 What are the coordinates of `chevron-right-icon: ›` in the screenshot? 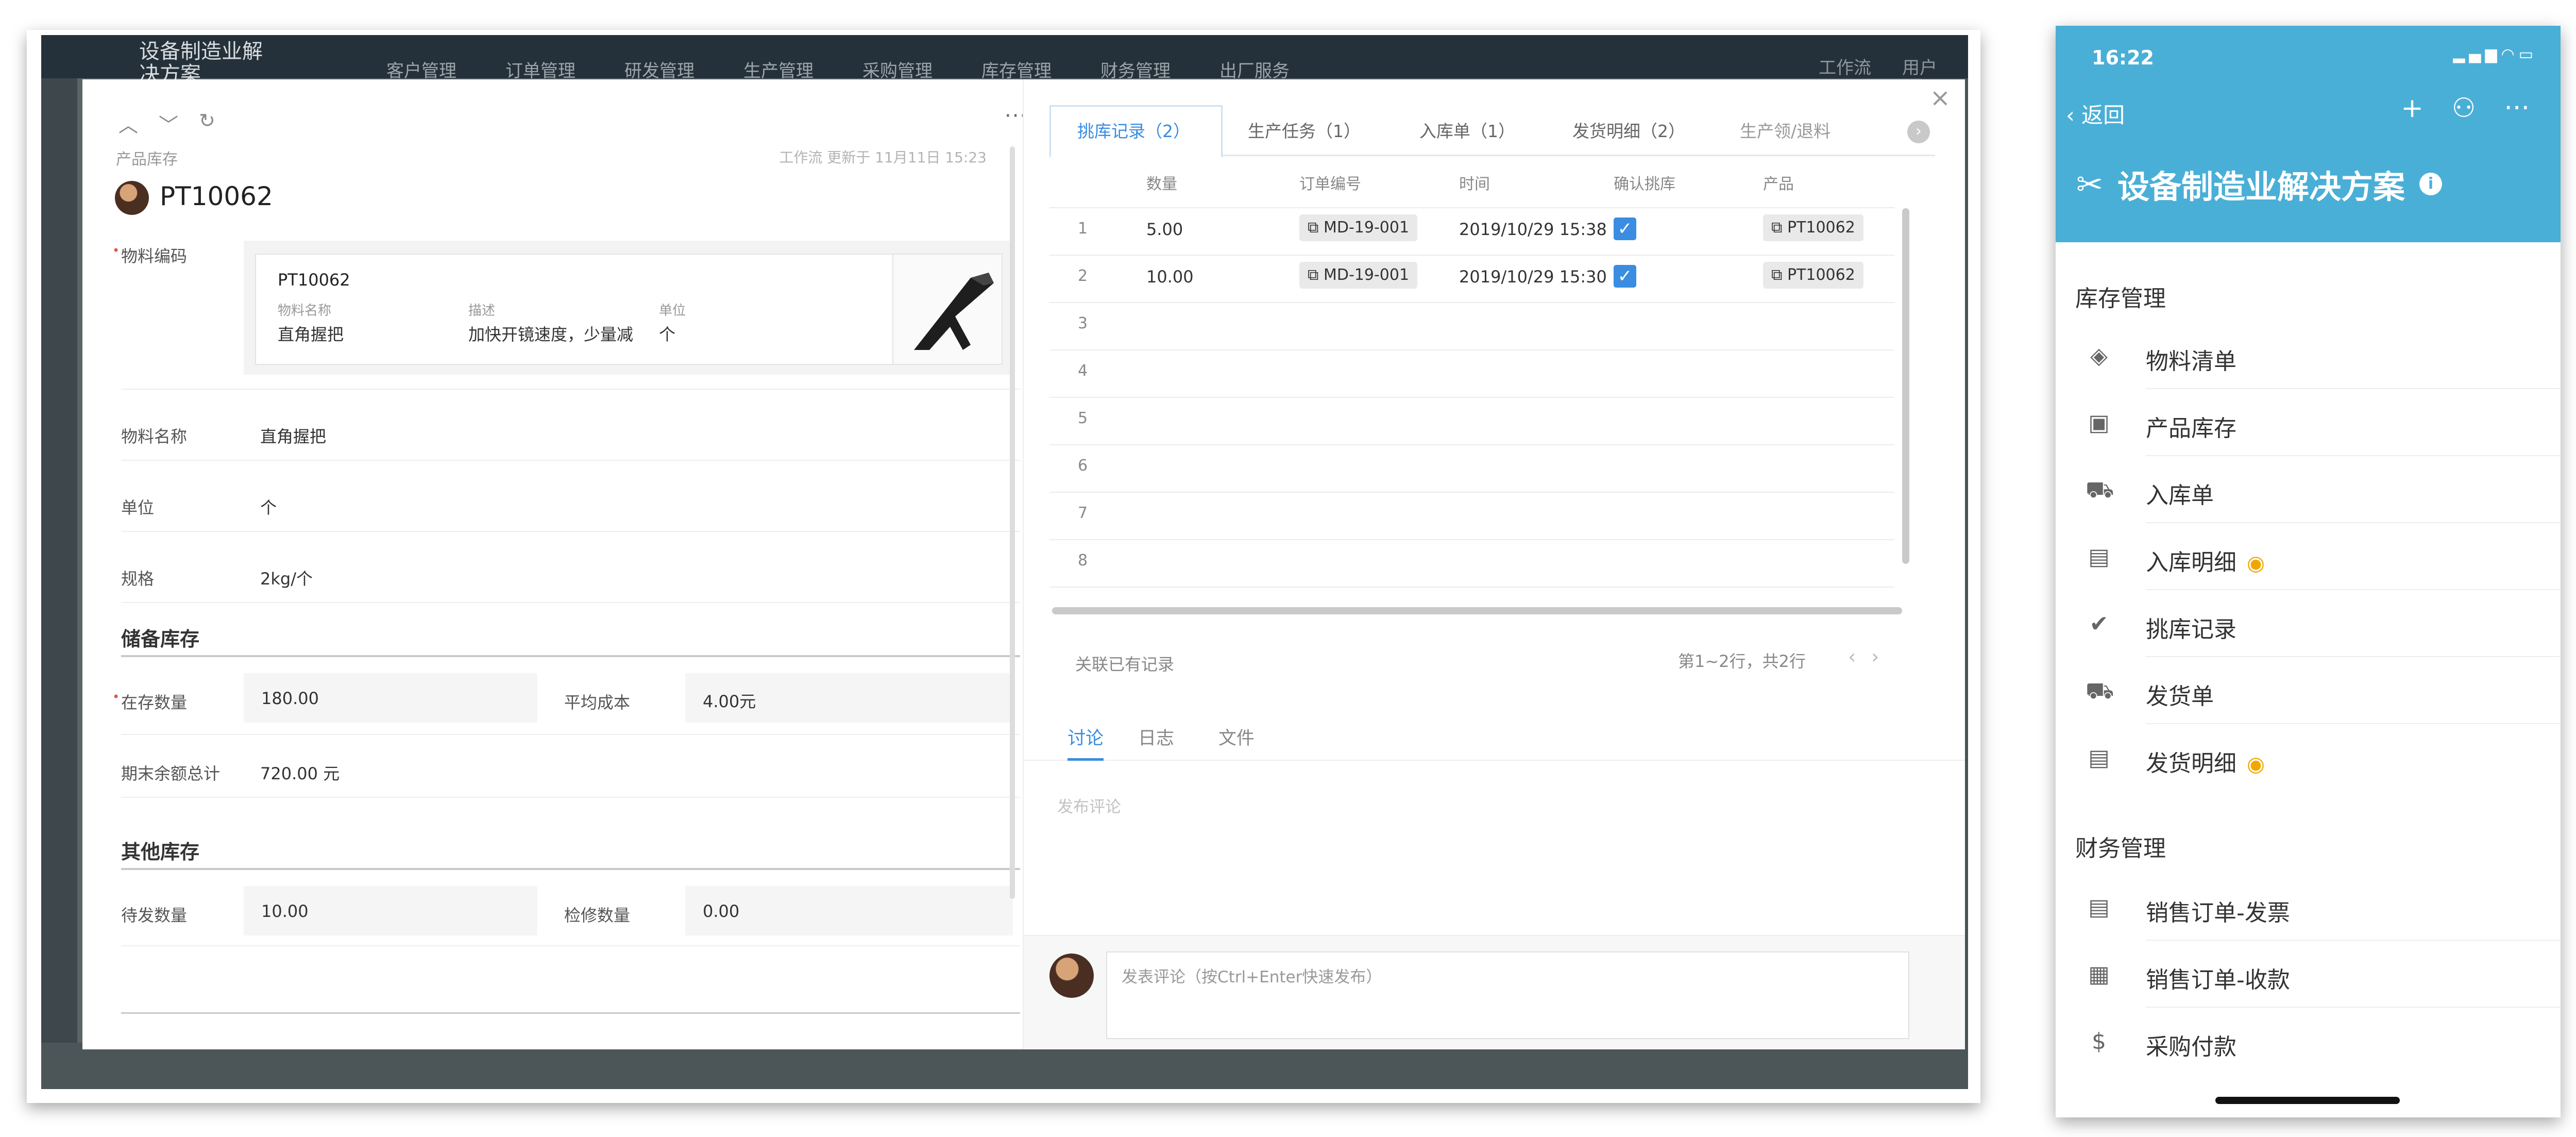 It's located at (1918, 132).